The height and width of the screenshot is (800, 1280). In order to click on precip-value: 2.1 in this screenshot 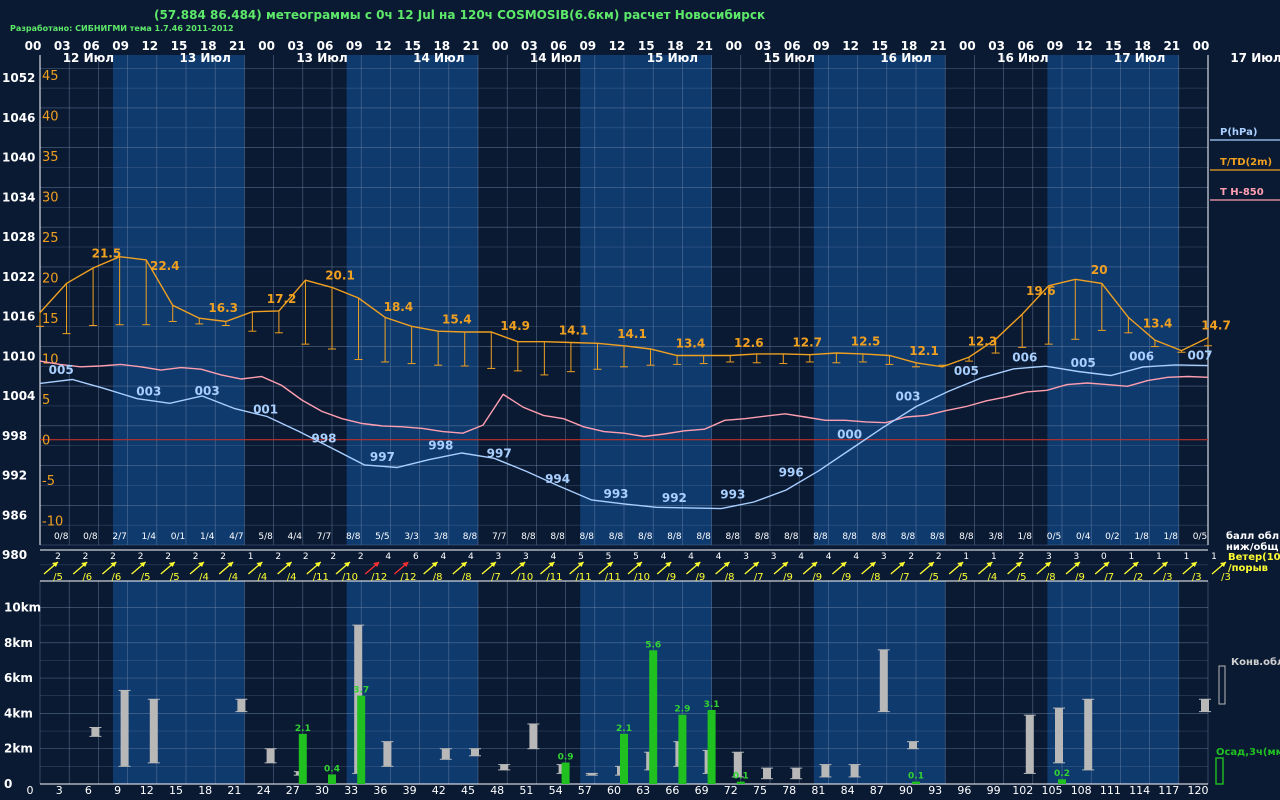, I will do `click(303, 729)`.